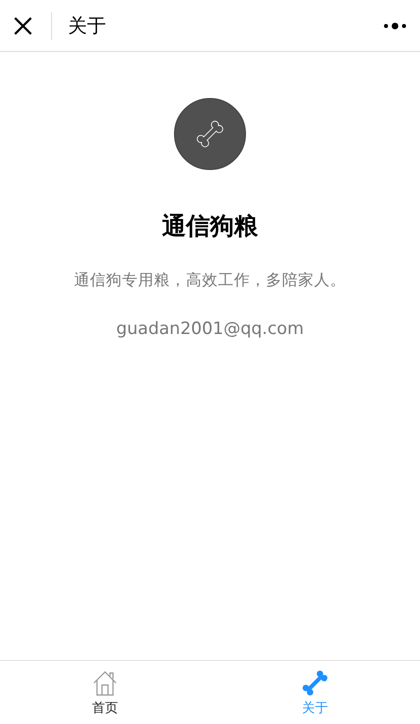 This screenshot has height=724, width=420. I want to click on house-icon, so click(105, 683).